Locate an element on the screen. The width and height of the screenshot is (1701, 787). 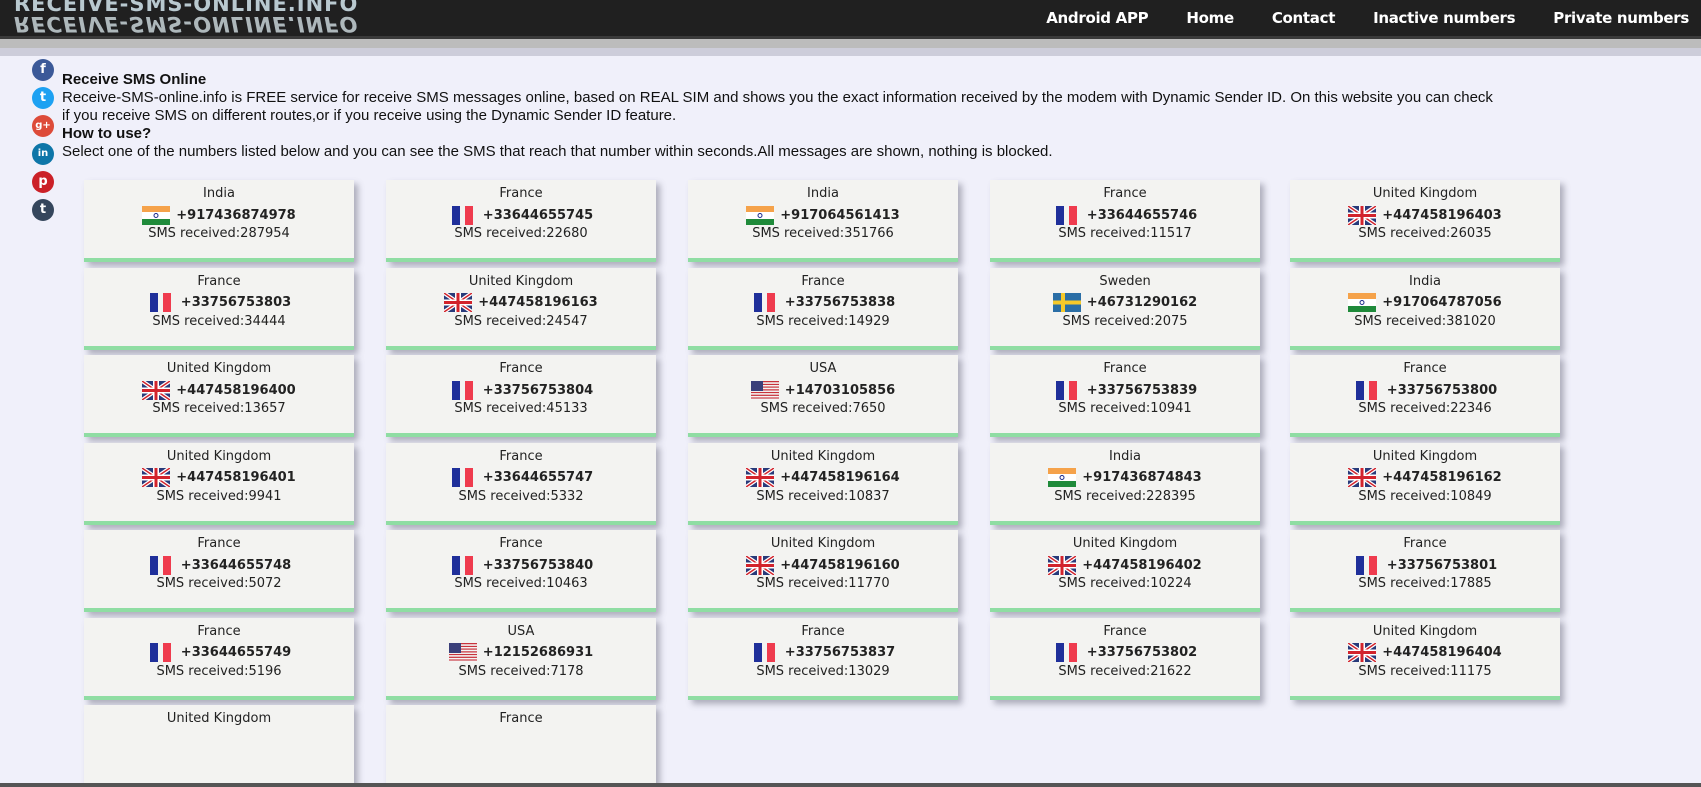
phone-number: +33756753803 is located at coordinates (236, 302).